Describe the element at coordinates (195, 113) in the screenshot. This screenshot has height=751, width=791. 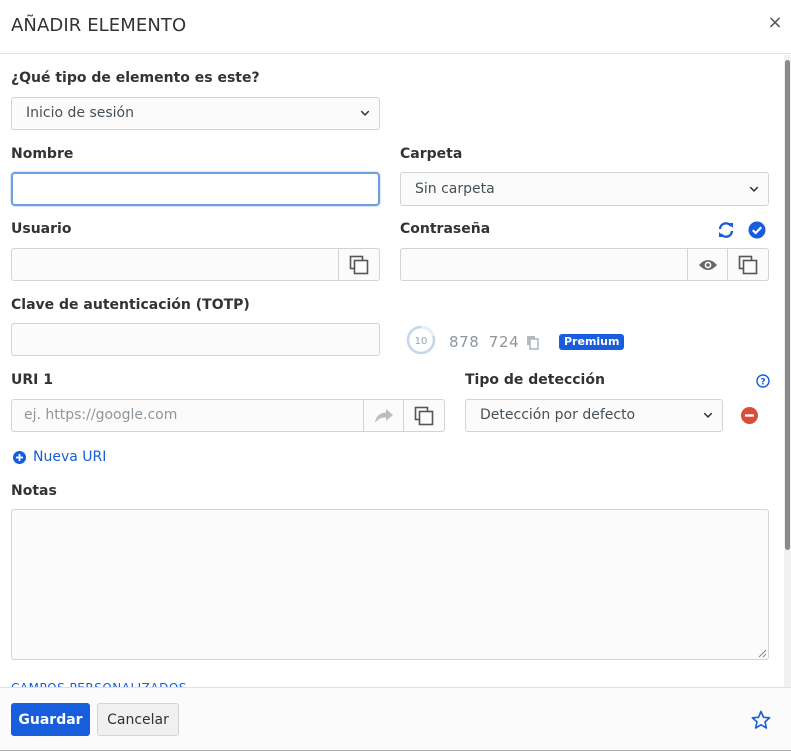
I see `item-type-select: Inicio de sesión` at that location.